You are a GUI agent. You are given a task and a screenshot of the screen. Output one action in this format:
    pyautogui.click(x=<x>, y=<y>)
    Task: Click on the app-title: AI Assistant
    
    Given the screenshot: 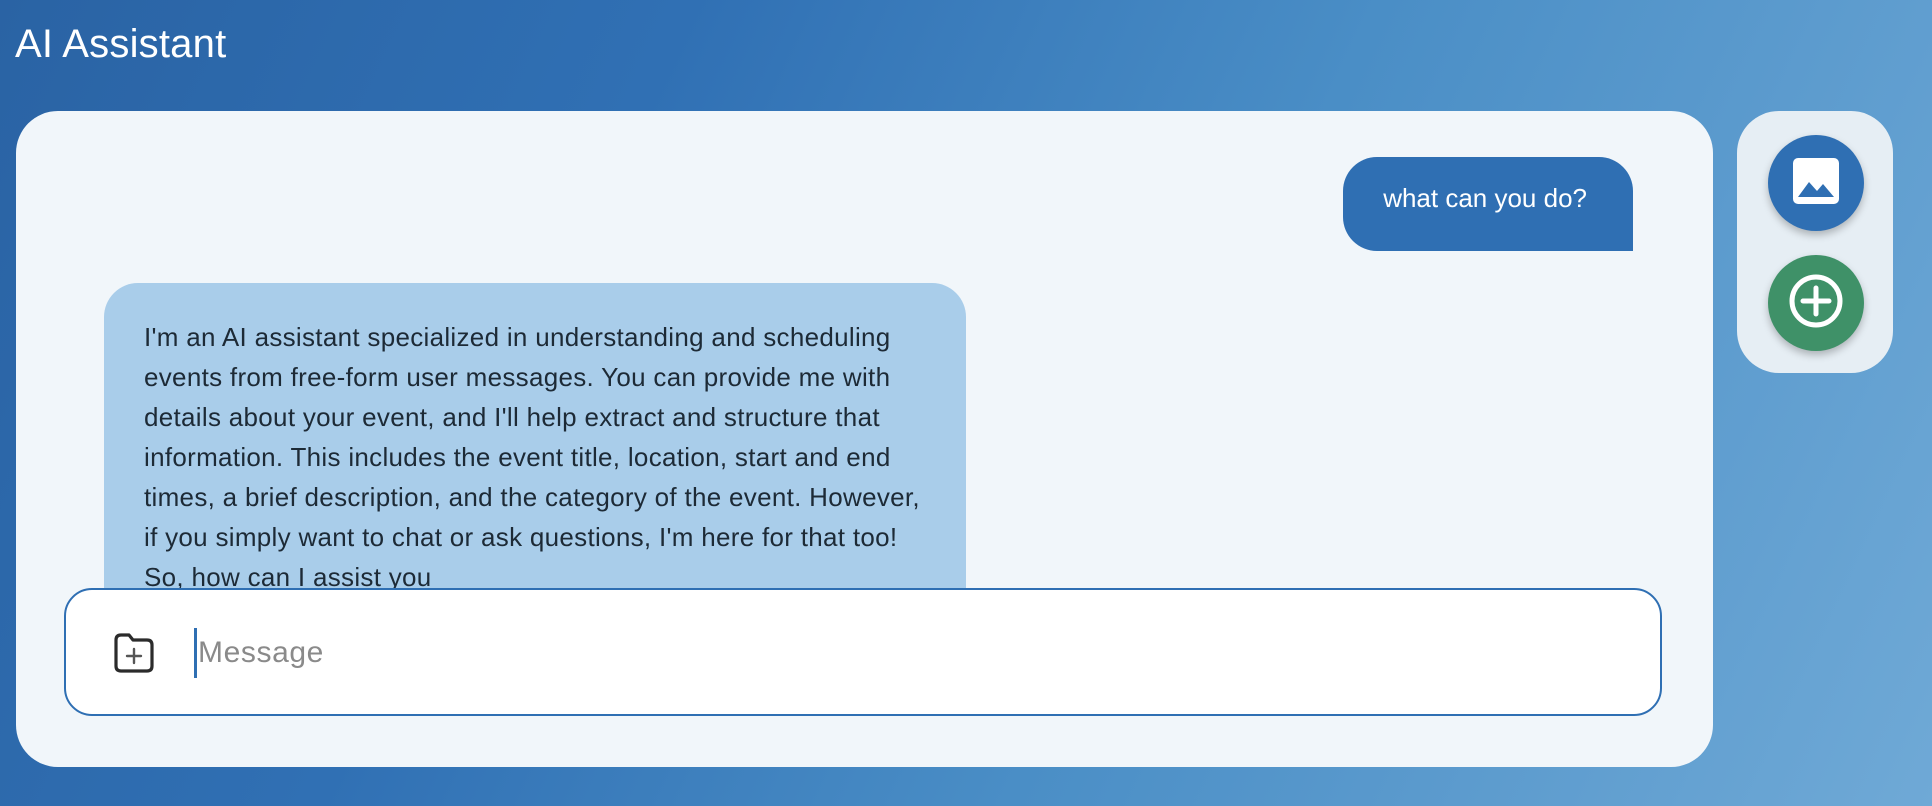 What is the action you would take?
    pyautogui.click(x=121, y=44)
    